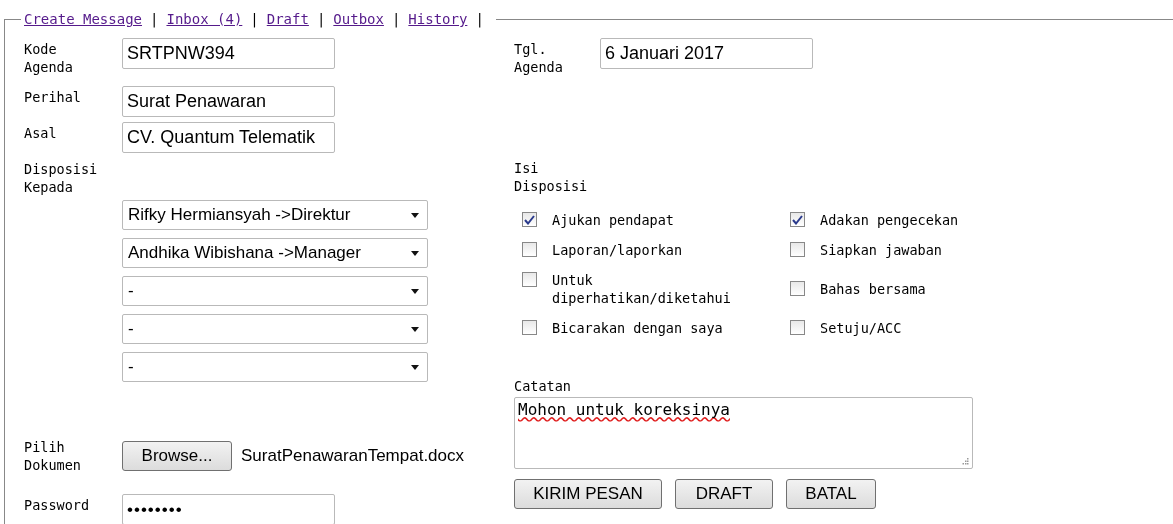 The height and width of the screenshot is (524, 1173). I want to click on password-field: ••••••••, so click(228, 509).